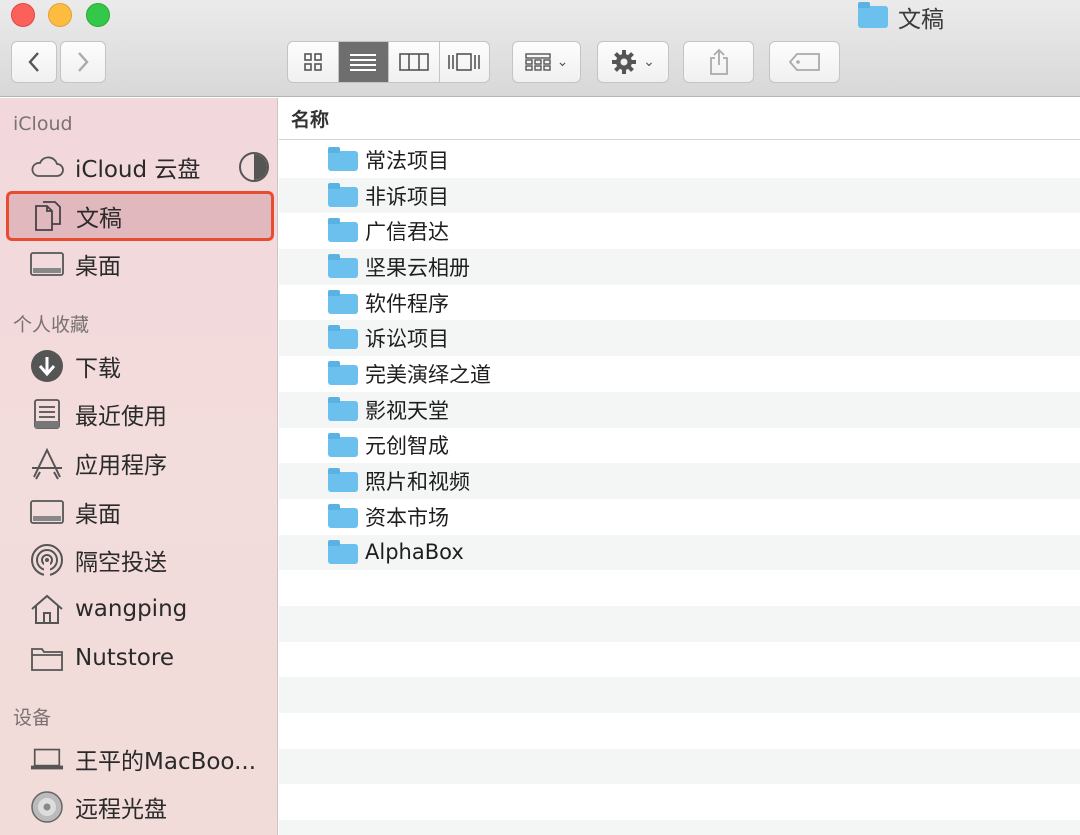 This screenshot has width=1080, height=835. Describe the element at coordinates (48, 216) in the screenshot. I see `document-icon` at that location.